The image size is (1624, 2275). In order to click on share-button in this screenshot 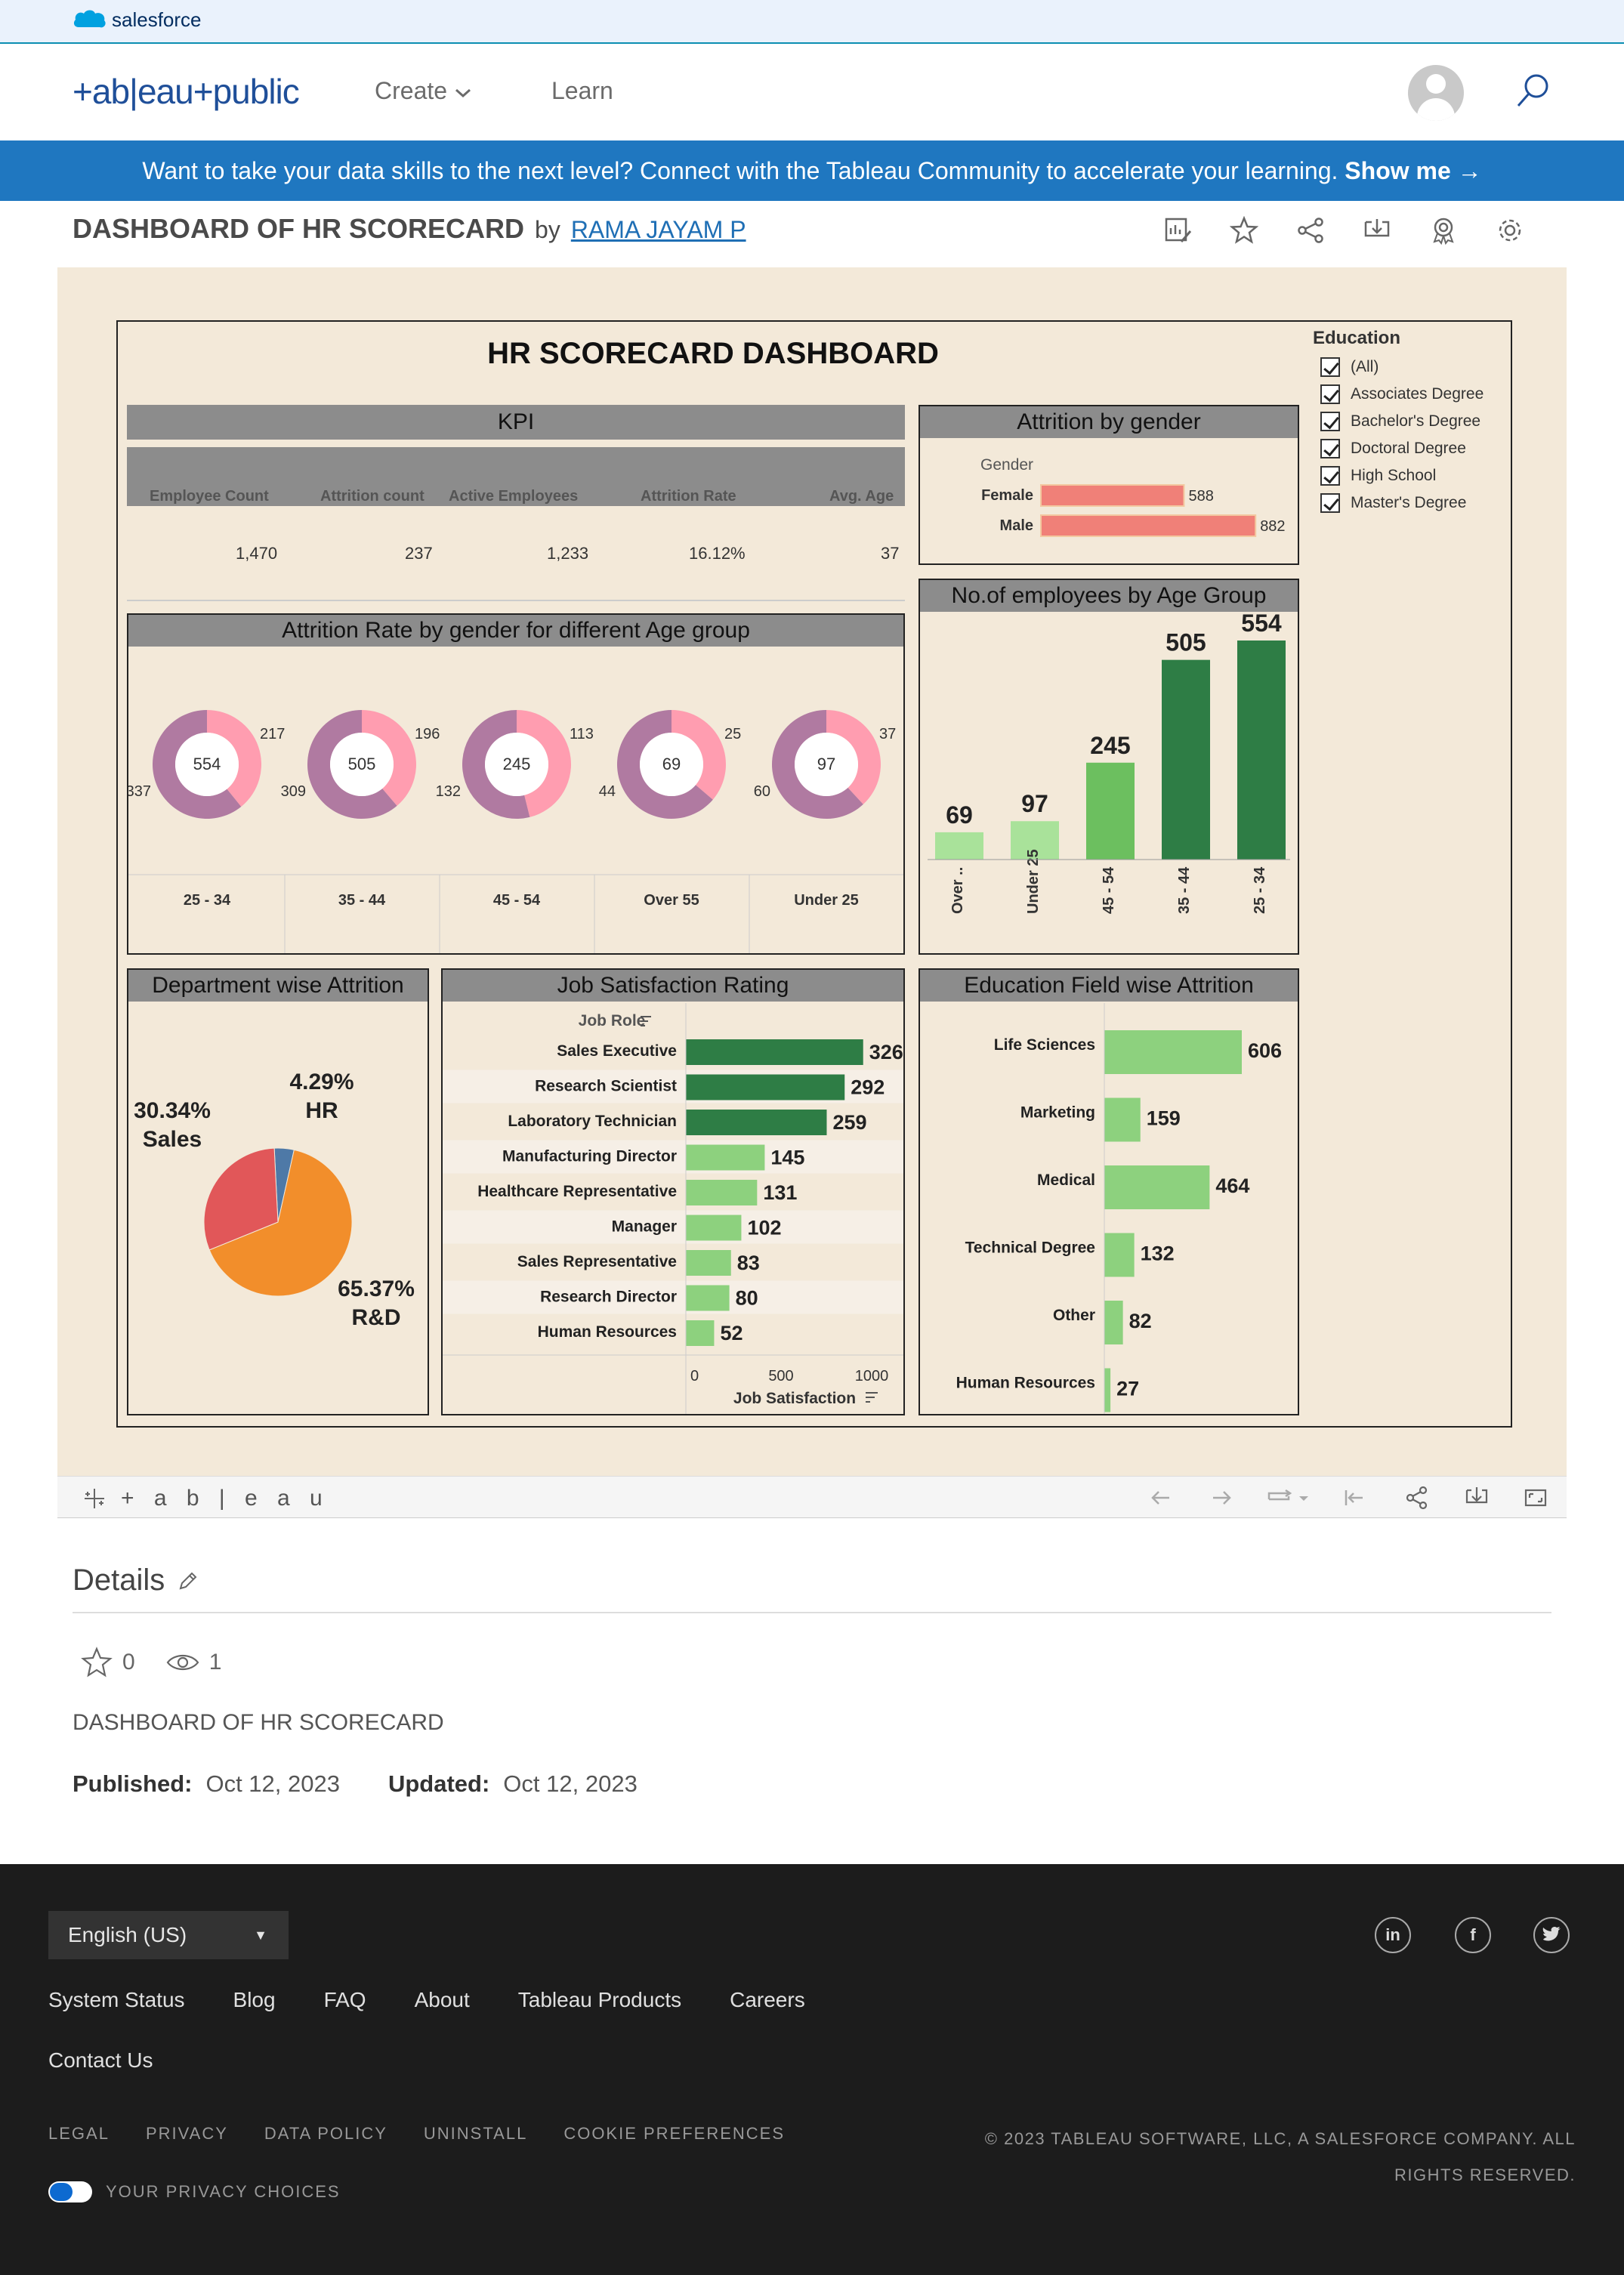, I will do `click(1310, 231)`.